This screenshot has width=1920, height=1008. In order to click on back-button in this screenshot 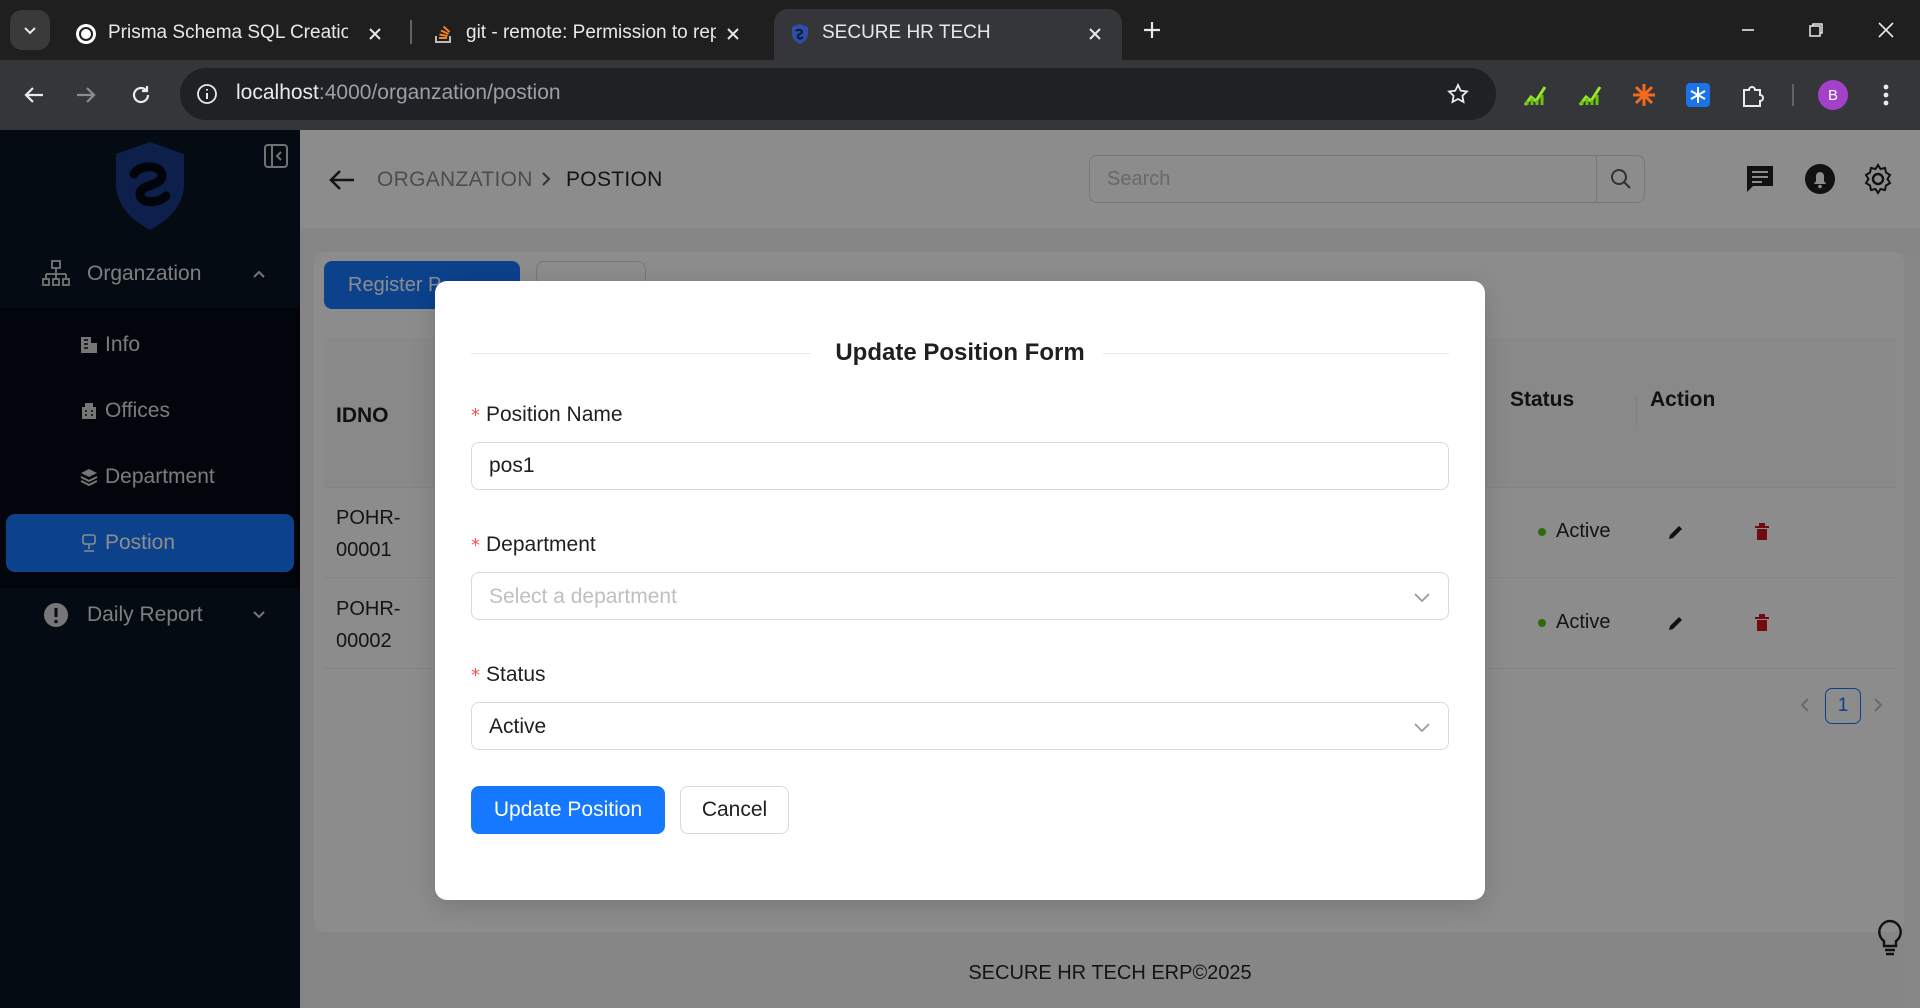, I will do `click(34, 95)`.